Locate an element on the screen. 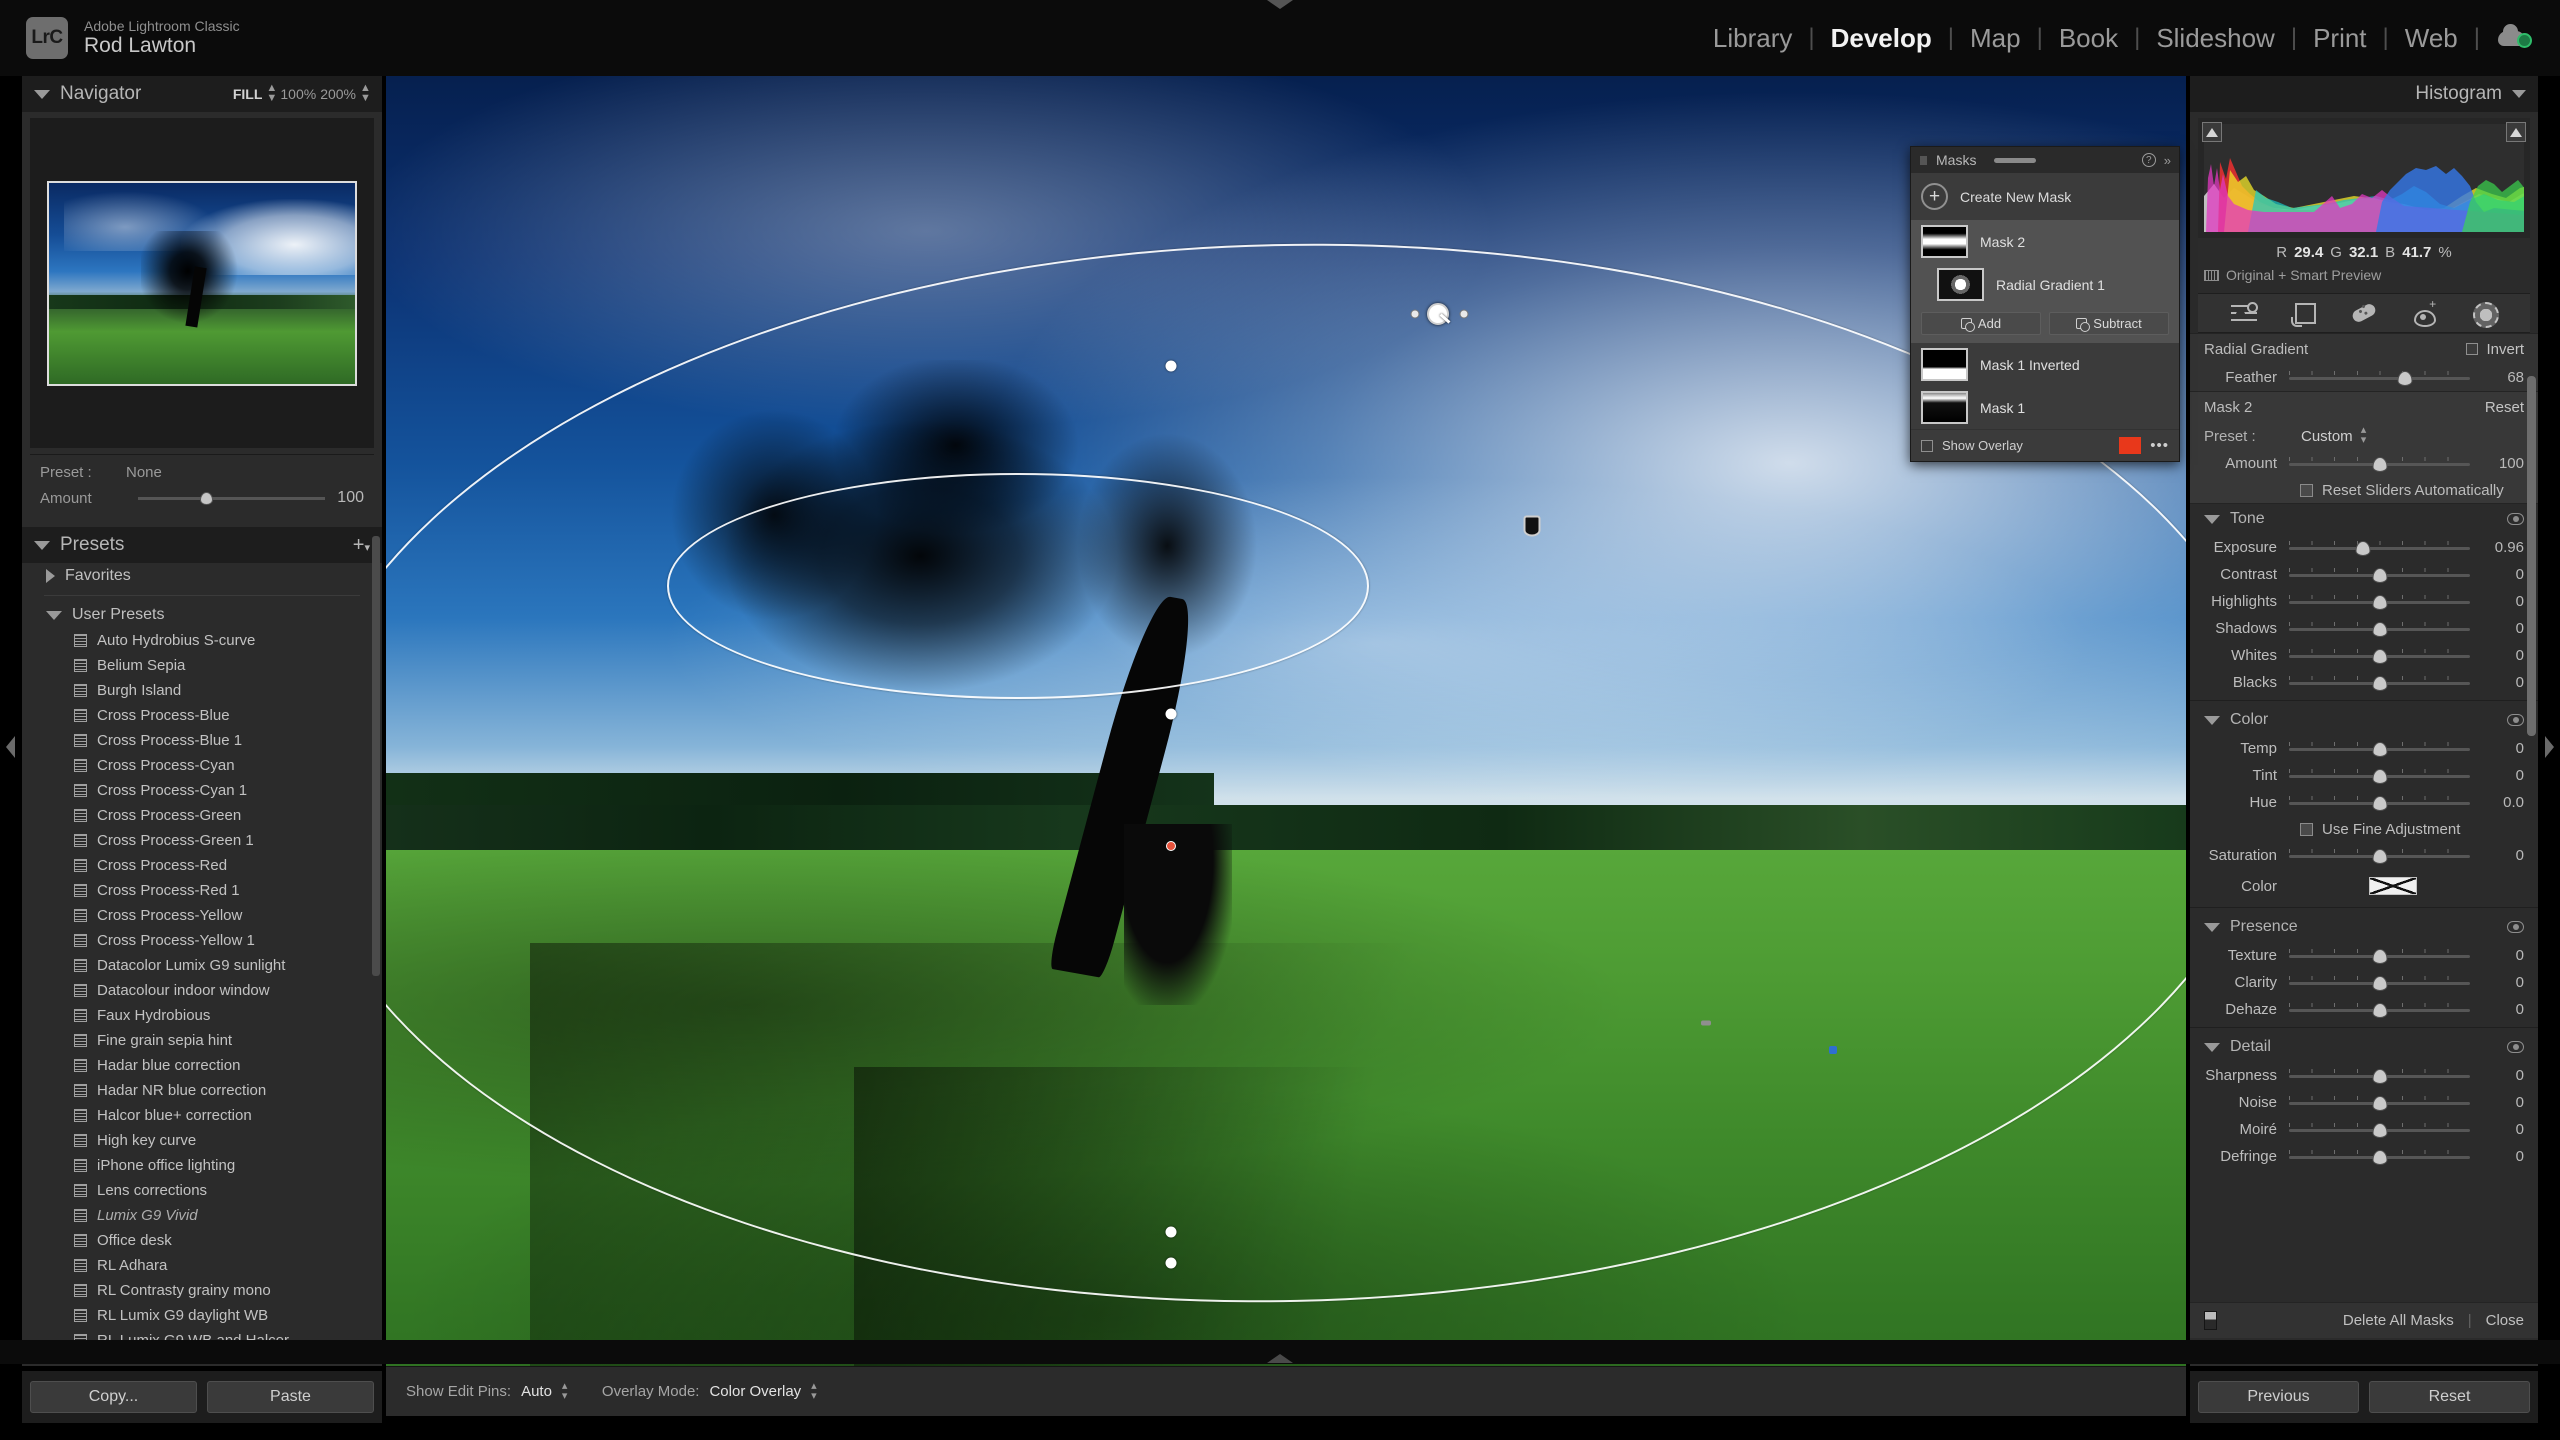  histogram-header: Histogram is located at coordinates (2364, 94).